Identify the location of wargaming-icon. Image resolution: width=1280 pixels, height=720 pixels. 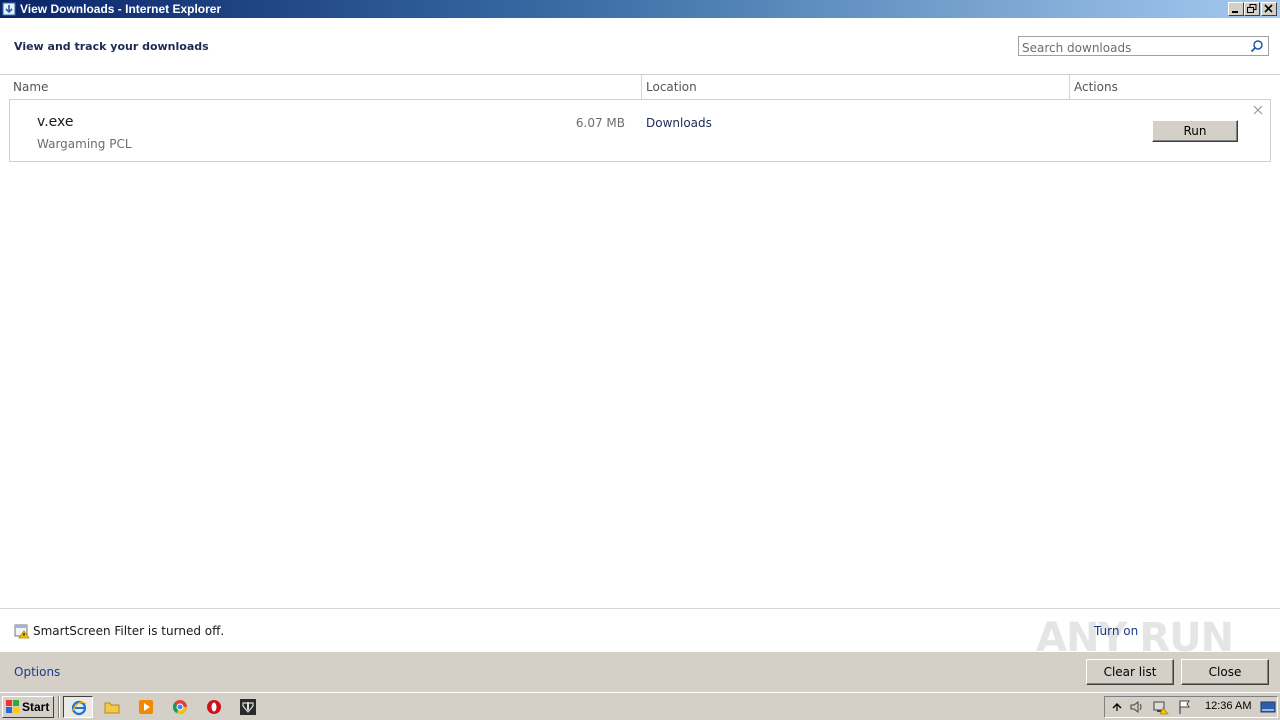
(248, 707).